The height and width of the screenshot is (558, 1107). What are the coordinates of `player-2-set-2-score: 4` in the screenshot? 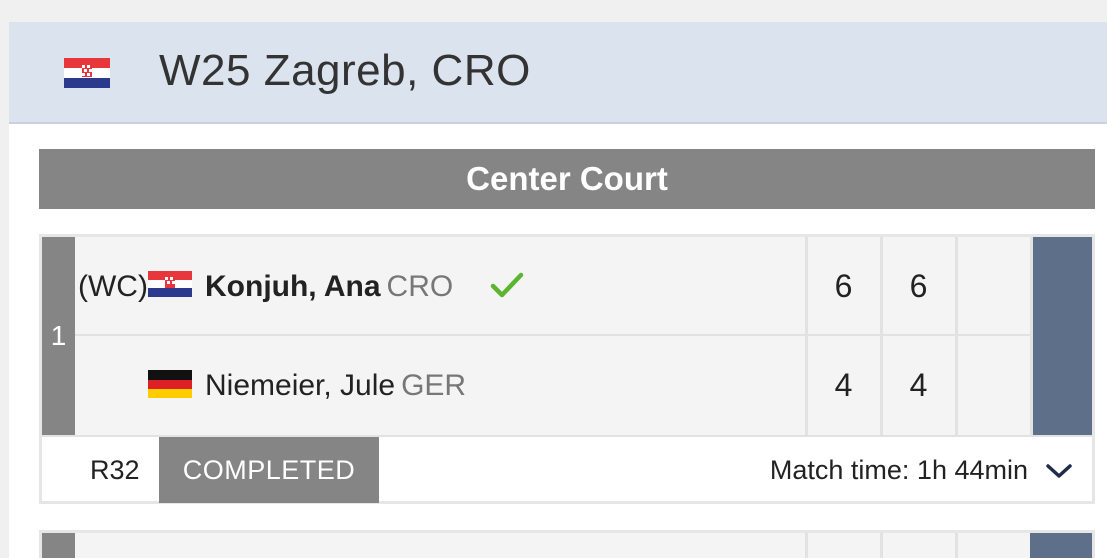 It's located at (917, 385).